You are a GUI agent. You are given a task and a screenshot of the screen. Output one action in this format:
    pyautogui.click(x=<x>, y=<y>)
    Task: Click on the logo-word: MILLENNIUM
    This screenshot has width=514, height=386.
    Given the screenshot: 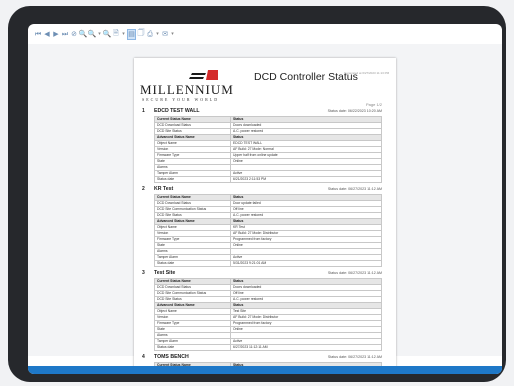 What is the action you would take?
    pyautogui.click(x=187, y=89)
    